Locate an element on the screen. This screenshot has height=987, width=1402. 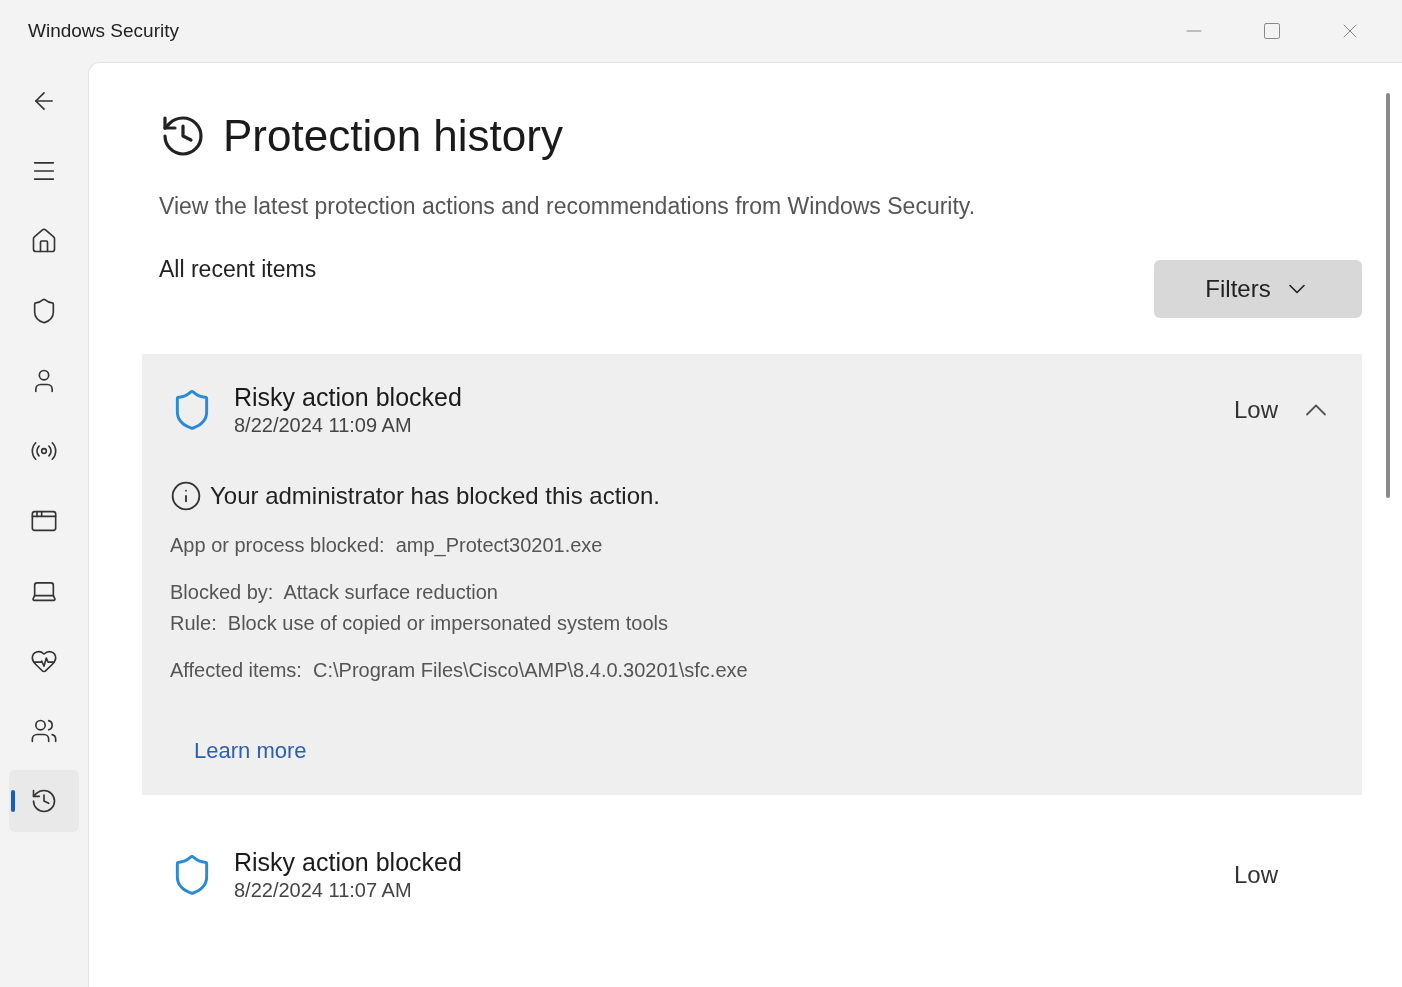
detail-text: App or process blocked: amp_Protect30201.exe is located at coordinates (387, 545).